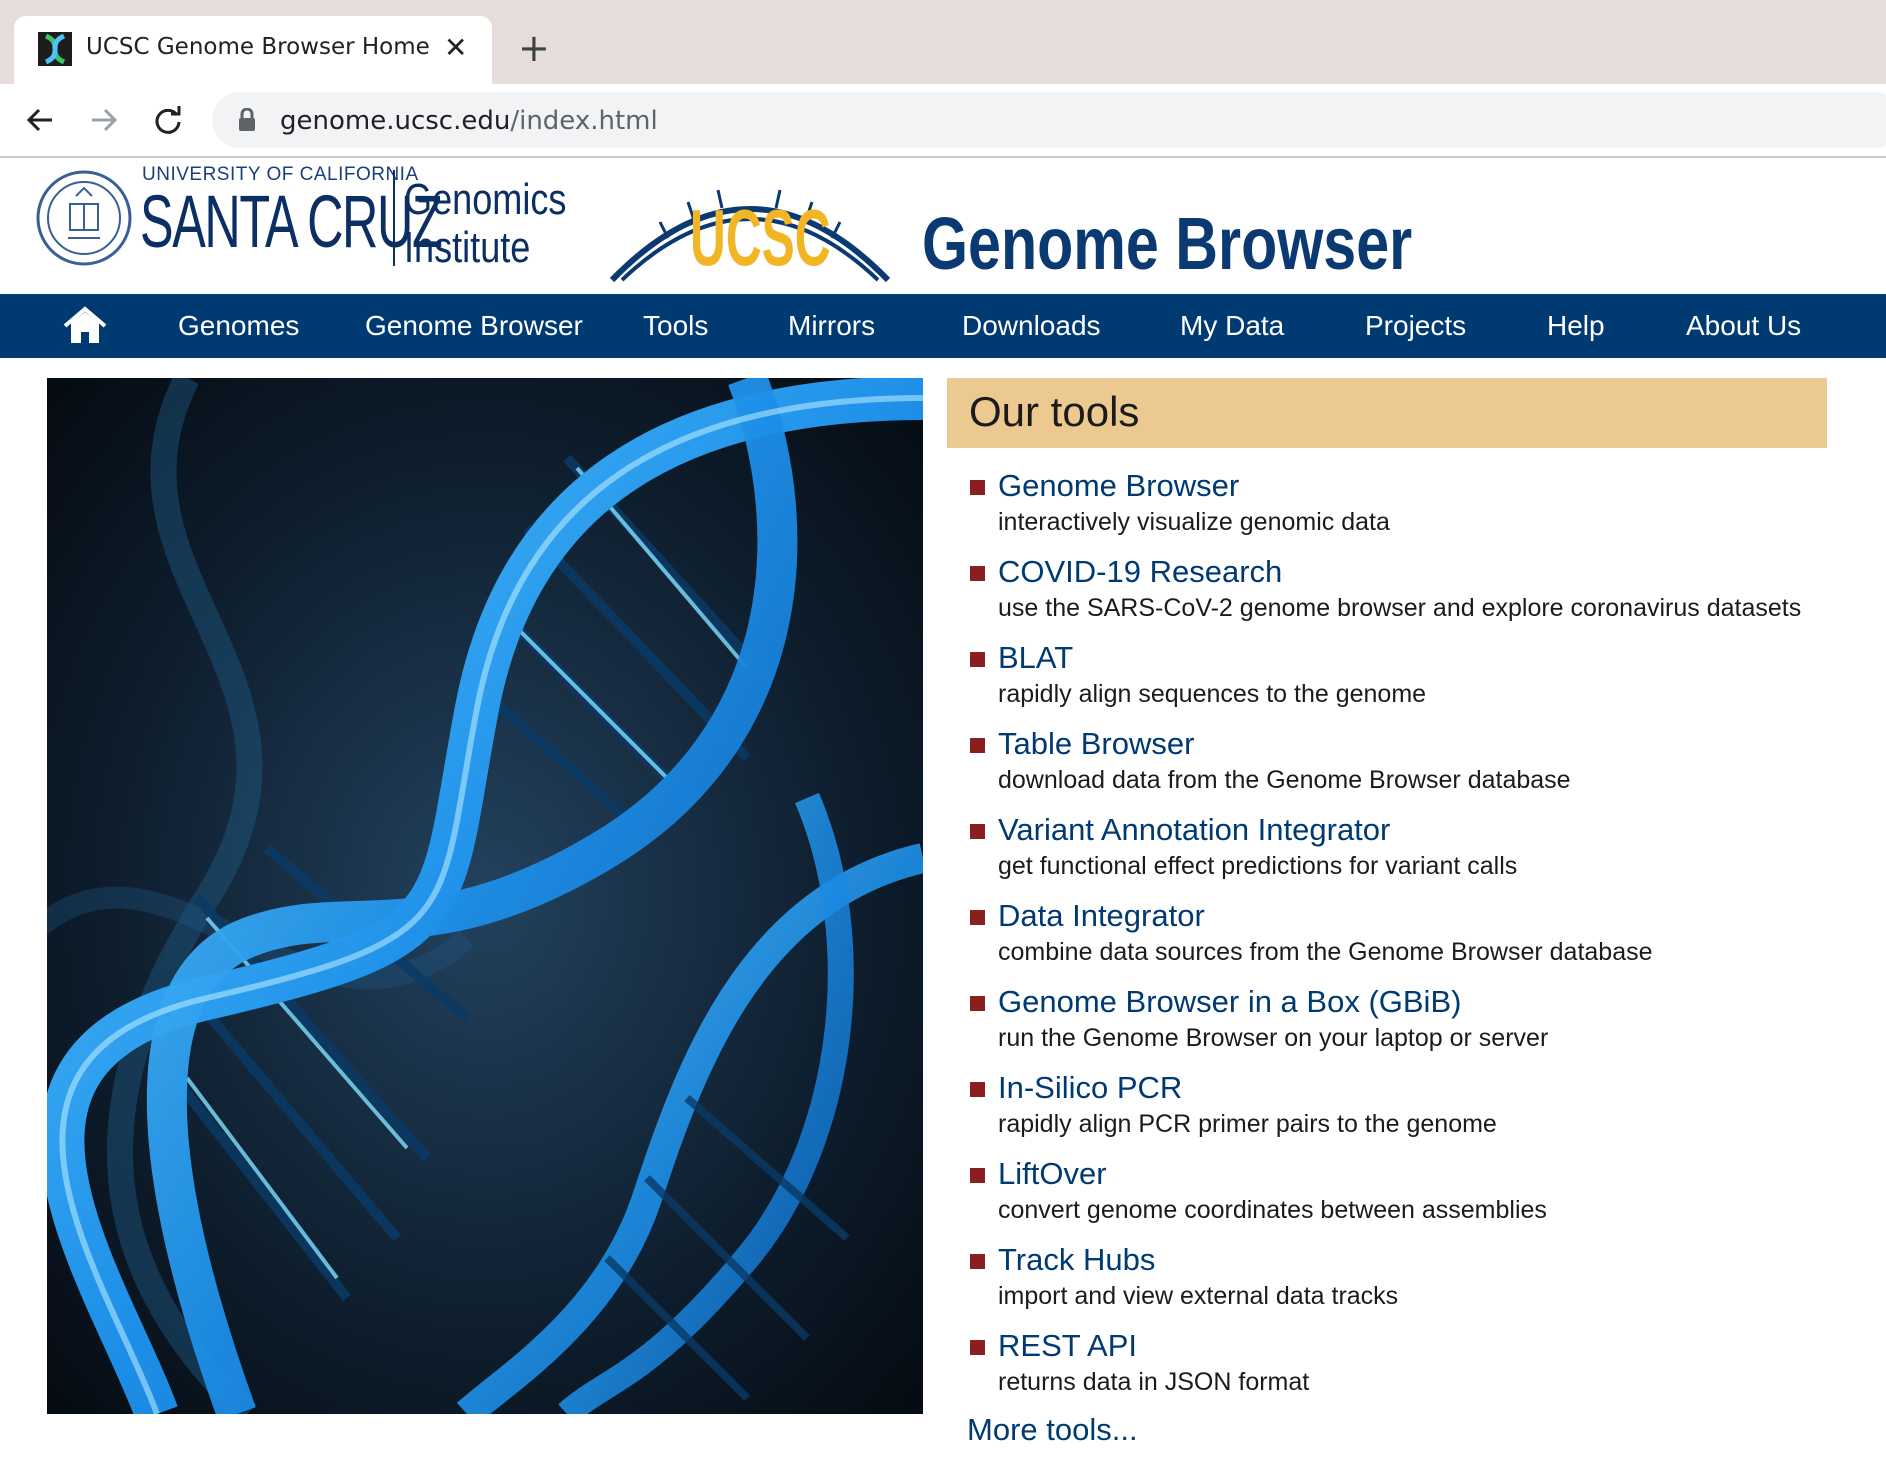 The height and width of the screenshot is (1476, 1886). Describe the element at coordinates (455, 48) in the screenshot. I see `close-icon: ✕` at that location.